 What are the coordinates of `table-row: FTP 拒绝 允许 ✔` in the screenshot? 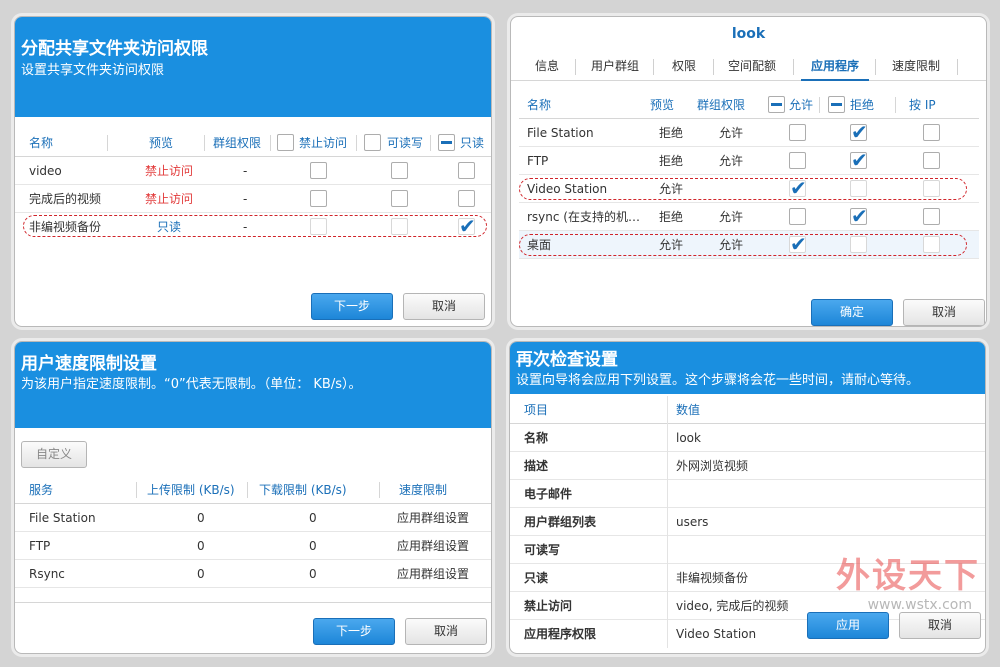 It's located at (749, 161).